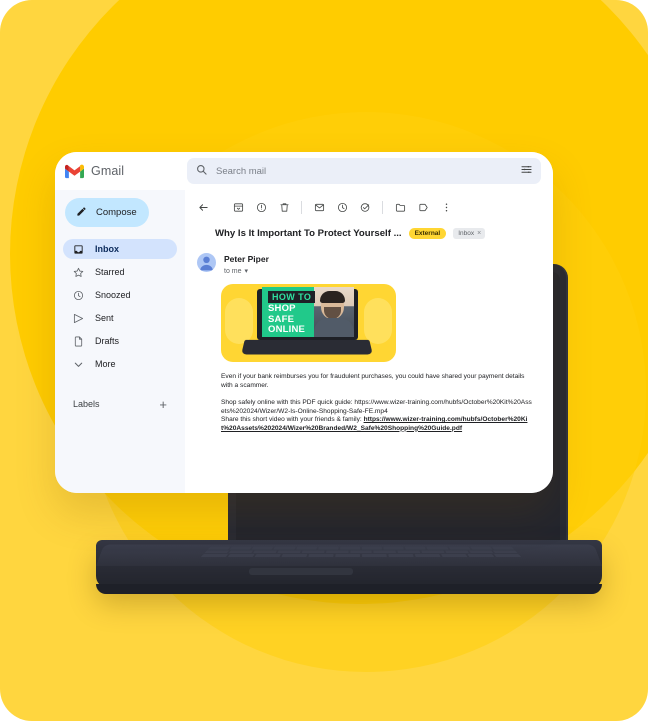 Image resolution: width=648 pixels, height=721 pixels. I want to click on sidebar-item-drafts: Drafts, so click(120, 341).